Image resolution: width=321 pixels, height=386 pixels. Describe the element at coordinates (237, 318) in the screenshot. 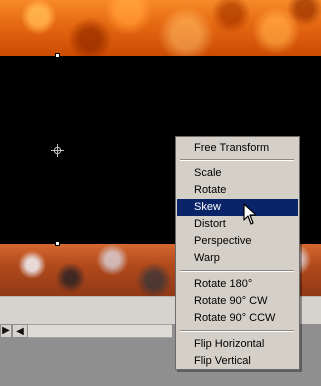

I see `menu-item-rotate-90-ccw: Rotate 90° CCW` at that location.